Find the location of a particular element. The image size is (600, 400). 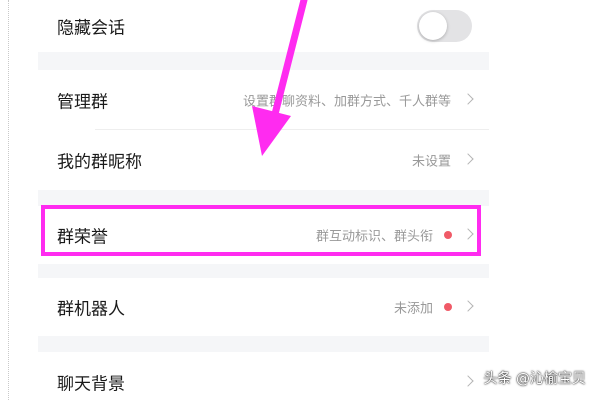

watermark: 头条 @沁榆宝贝 is located at coordinates (534, 379).